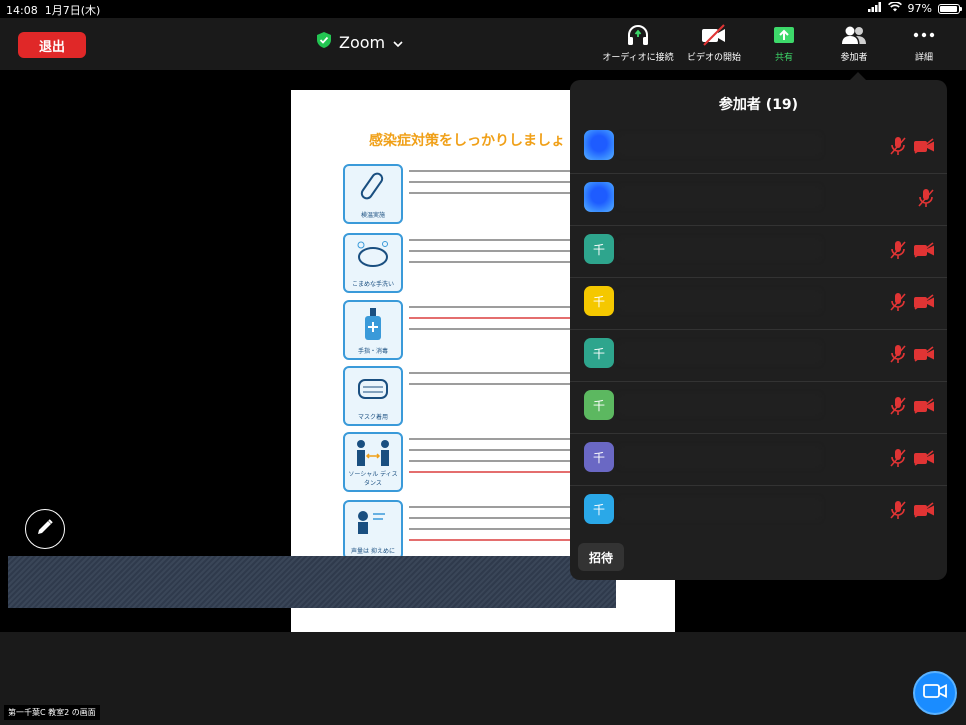 The width and height of the screenshot is (966, 725). What do you see at coordinates (373, 330) in the screenshot?
I see `sanitizer-icon: 手指・消毒` at bounding box center [373, 330].